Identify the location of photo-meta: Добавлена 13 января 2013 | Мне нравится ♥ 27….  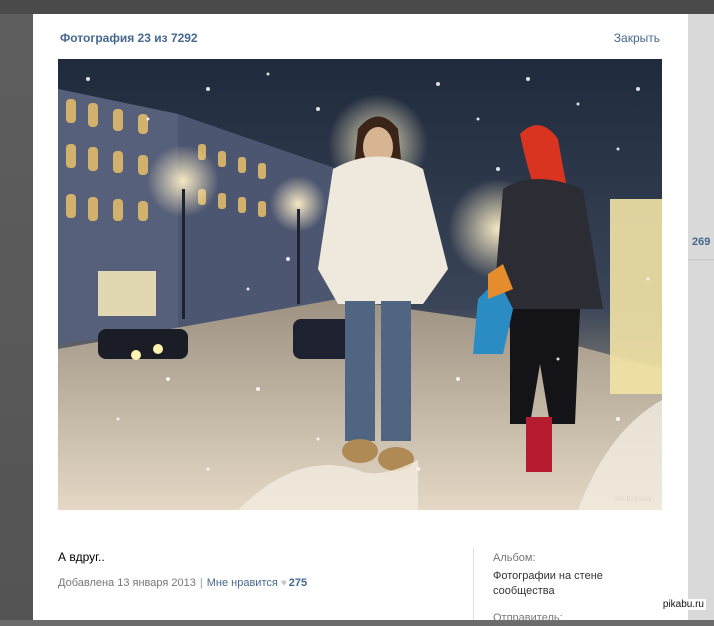
(182, 583).